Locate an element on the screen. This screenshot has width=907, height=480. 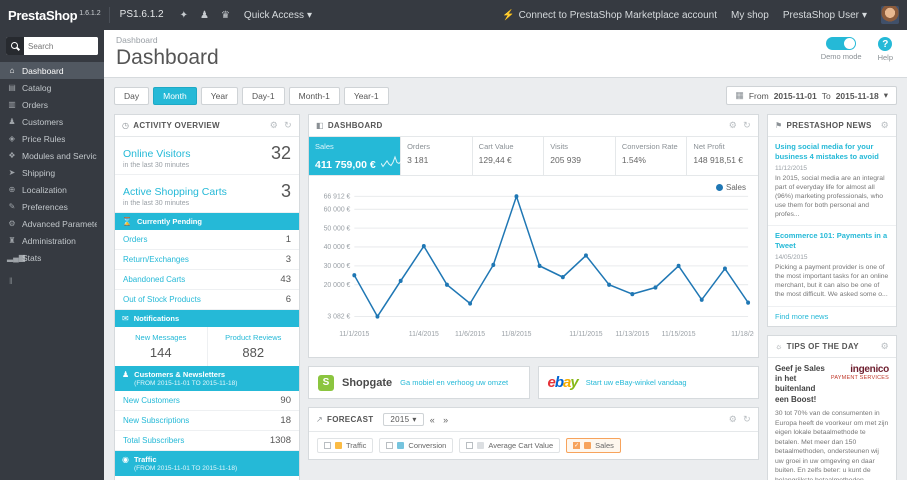
kpi-net-profit: Net Profit 148 918,51 € is located at coordinates (722, 156).